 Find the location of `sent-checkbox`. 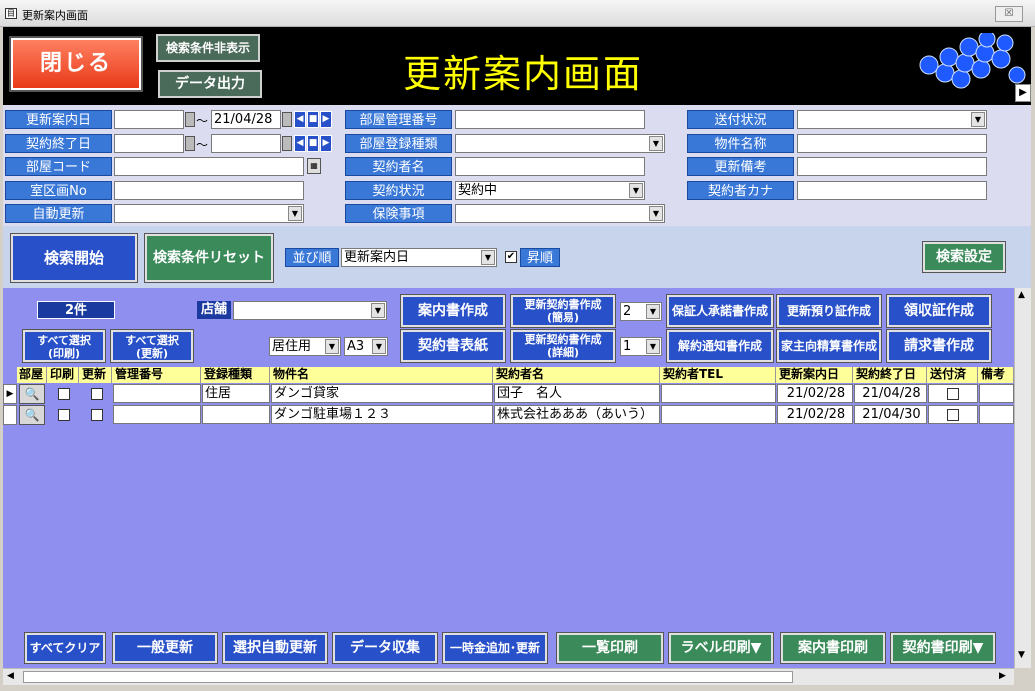

sent-checkbox is located at coordinates (953, 415).